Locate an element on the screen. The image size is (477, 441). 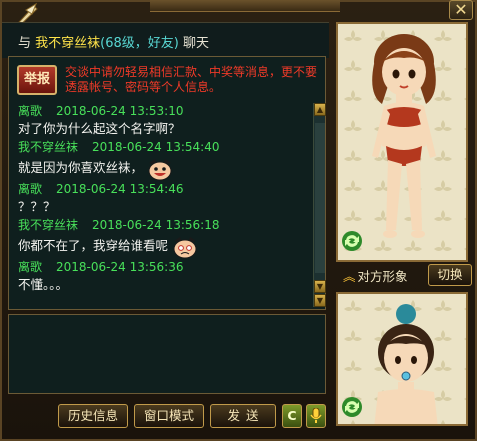
message-header: 我不穿丝袜 2018-06-24 13:54:40 is located at coordinates (163, 147).